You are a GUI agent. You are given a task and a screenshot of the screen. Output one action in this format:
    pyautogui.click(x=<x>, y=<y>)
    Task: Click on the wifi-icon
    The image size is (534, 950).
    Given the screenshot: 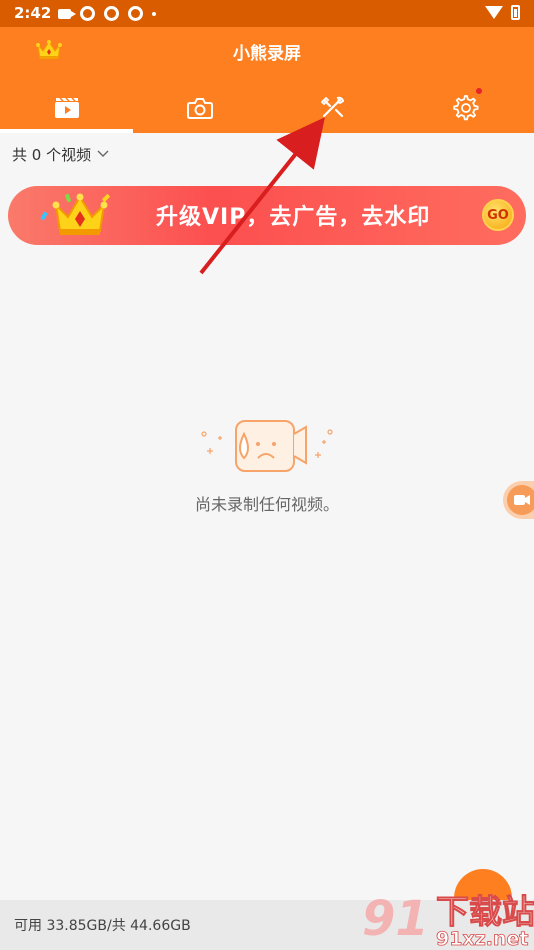 What is the action you would take?
    pyautogui.click(x=494, y=12)
    